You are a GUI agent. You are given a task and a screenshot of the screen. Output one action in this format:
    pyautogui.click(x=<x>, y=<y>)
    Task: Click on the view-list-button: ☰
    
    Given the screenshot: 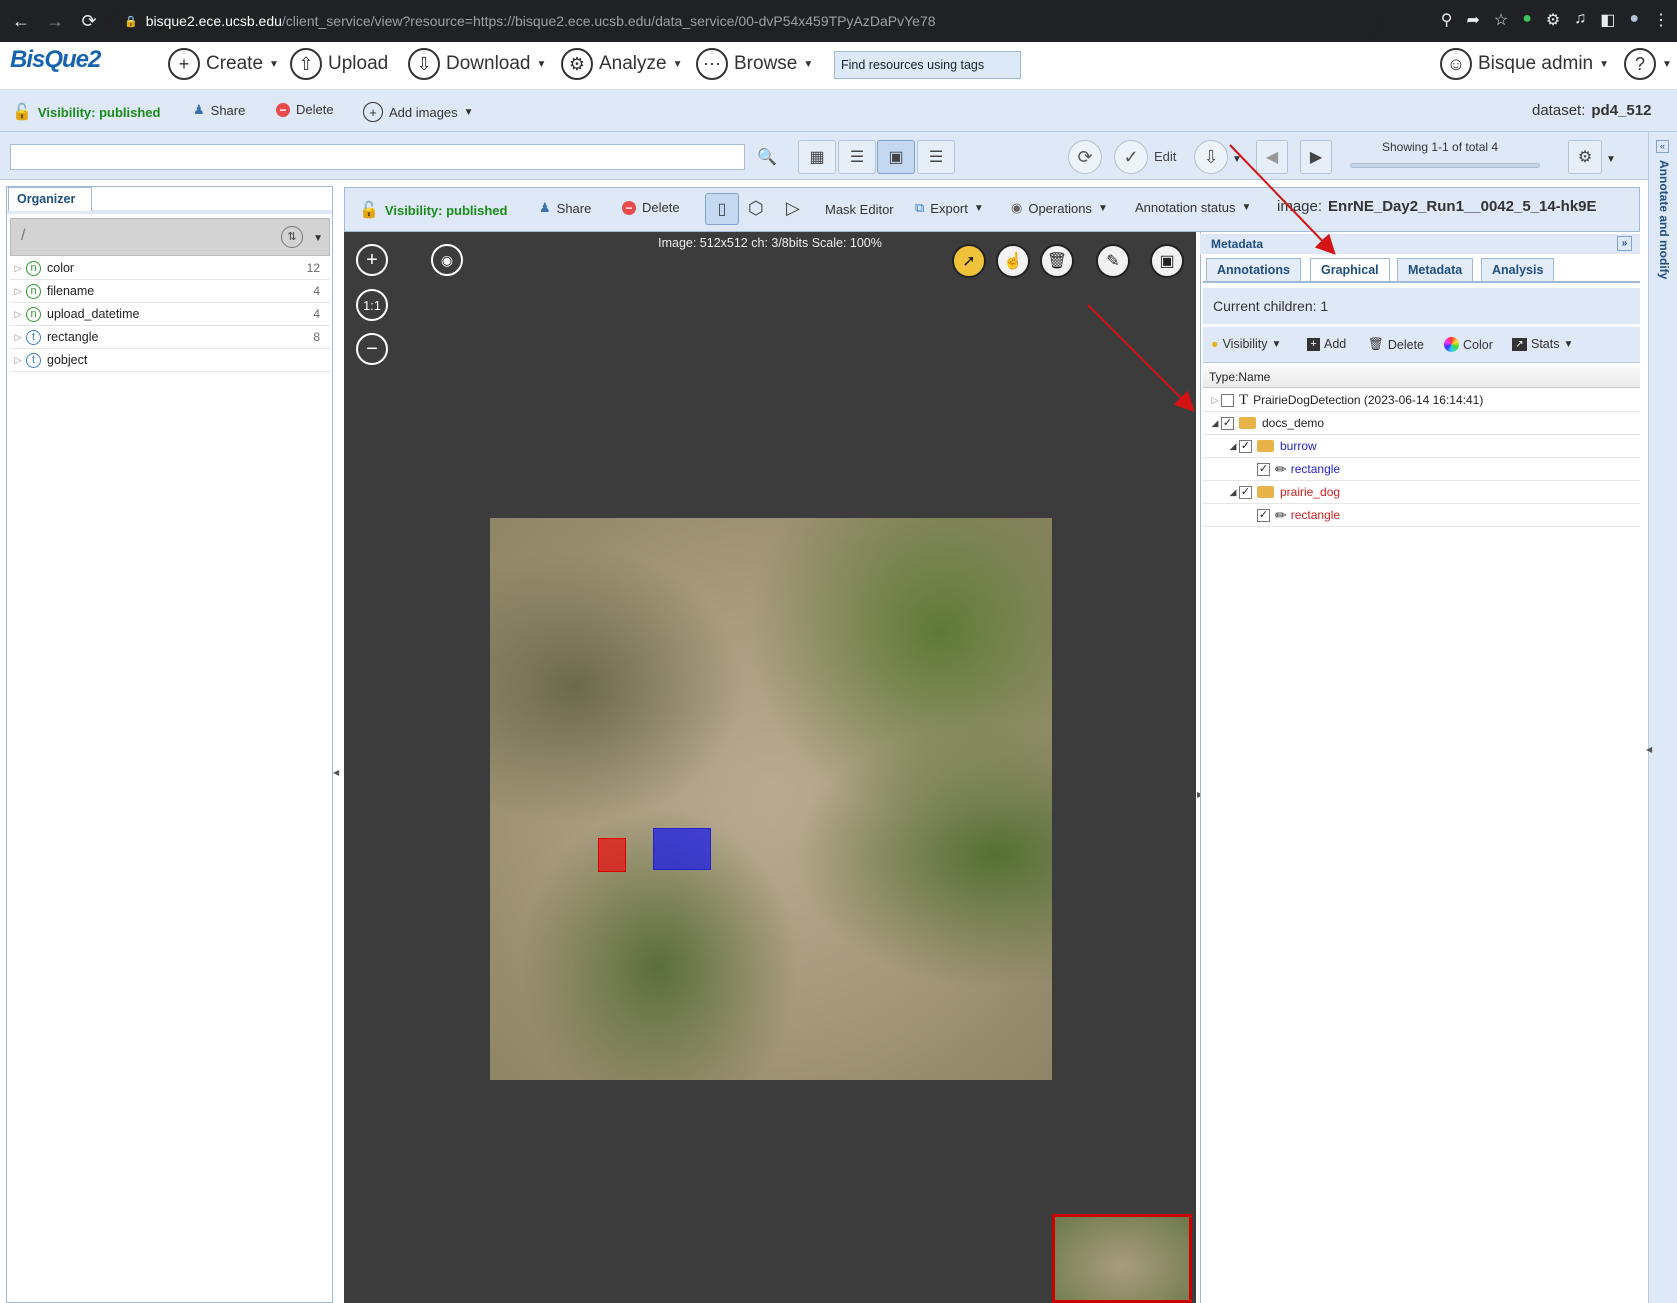 What is the action you would take?
    pyautogui.click(x=857, y=157)
    